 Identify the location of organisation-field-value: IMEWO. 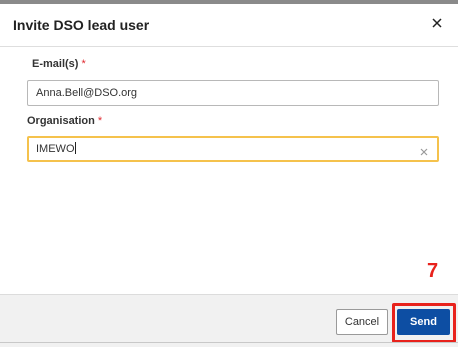
(55, 149).